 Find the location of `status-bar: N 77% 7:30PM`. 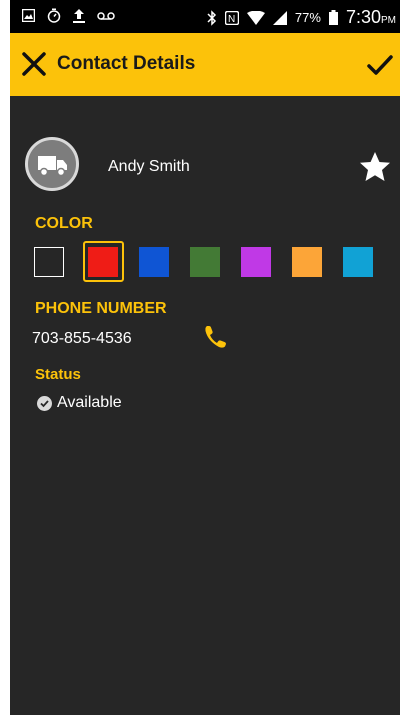

status-bar: N 77% 7:30PM is located at coordinates (205, 16).